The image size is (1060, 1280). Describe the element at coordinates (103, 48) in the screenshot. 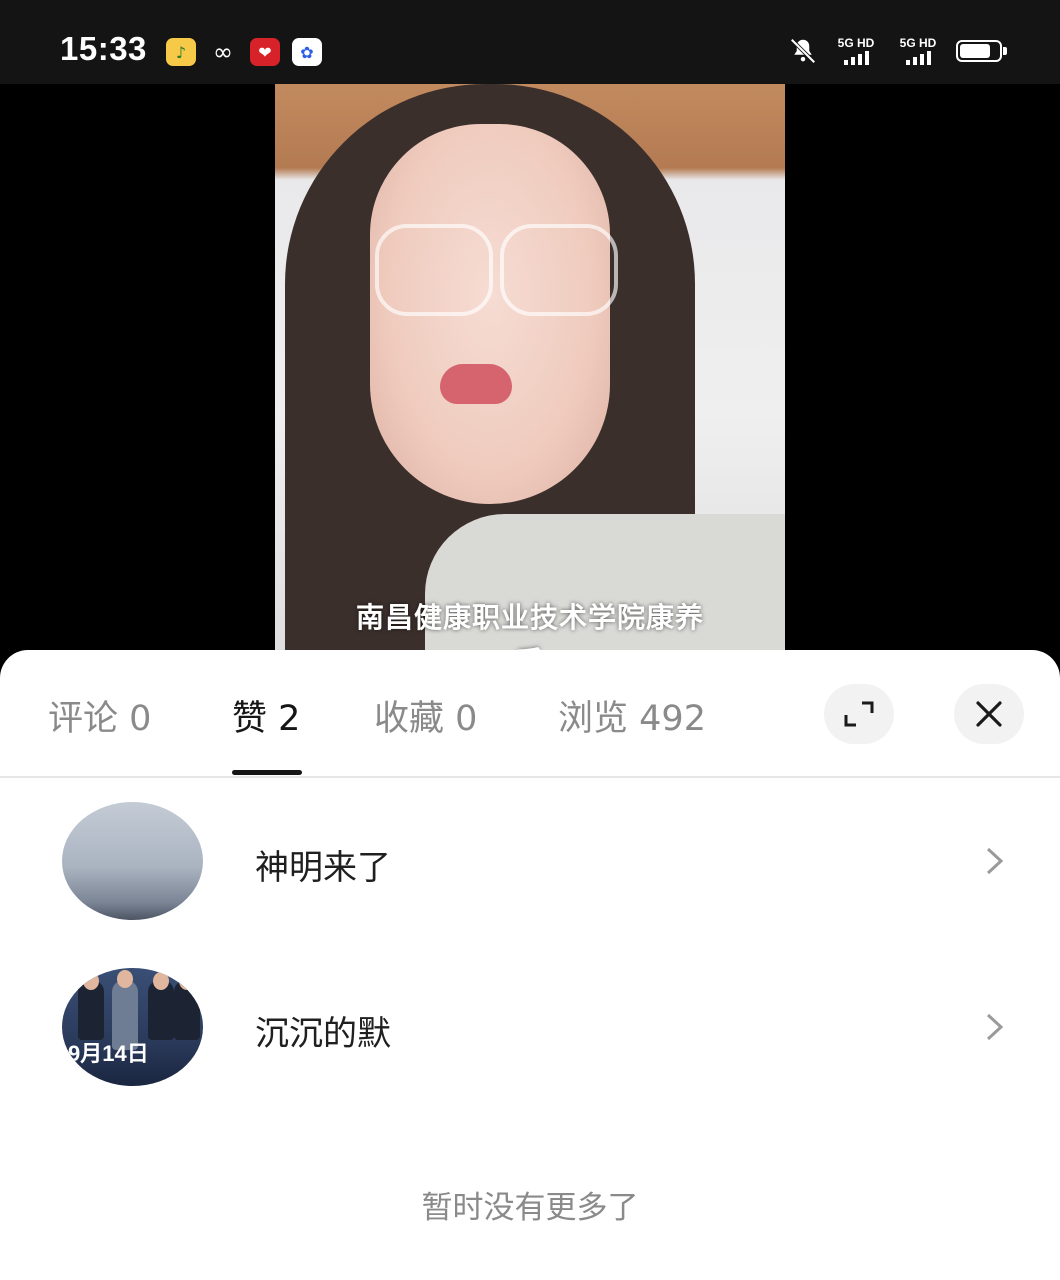

I see `status-time: 15:33` at that location.